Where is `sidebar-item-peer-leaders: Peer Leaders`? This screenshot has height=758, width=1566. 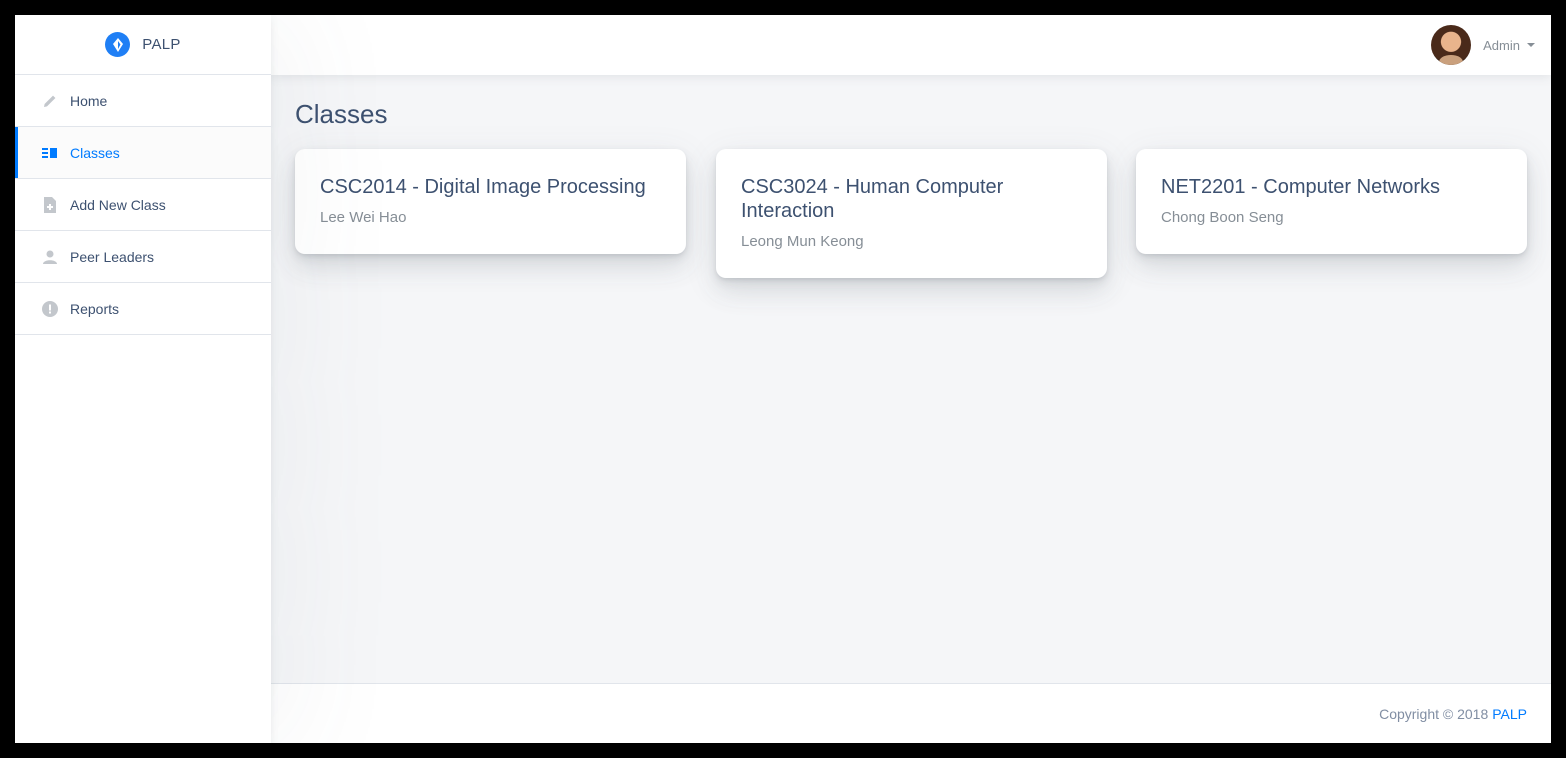 sidebar-item-peer-leaders: Peer Leaders is located at coordinates (143, 257).